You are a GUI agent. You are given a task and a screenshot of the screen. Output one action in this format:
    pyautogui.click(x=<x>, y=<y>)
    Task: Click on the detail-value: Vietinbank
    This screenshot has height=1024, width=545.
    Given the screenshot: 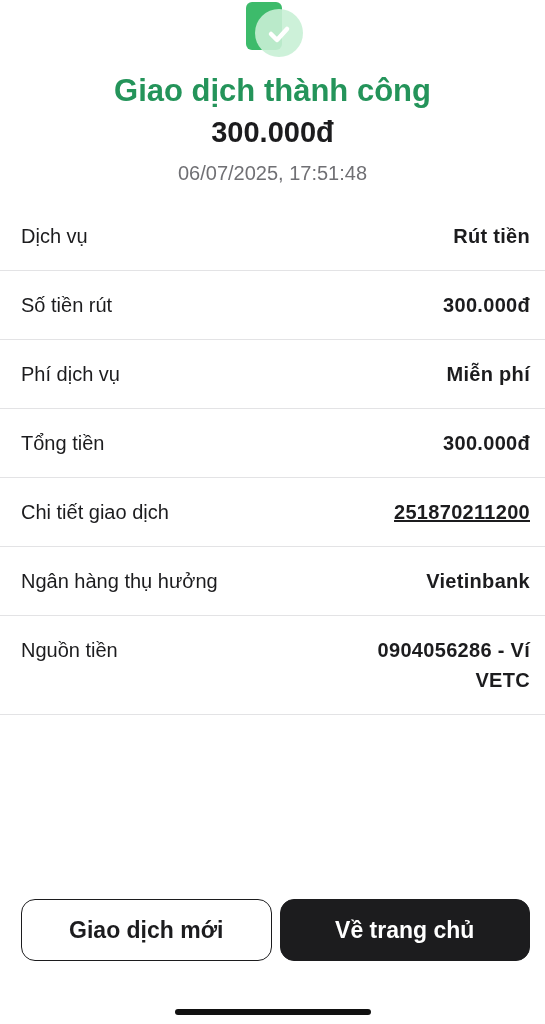 What is the action you would take?
    pyautogui.click(x=478, y=581)
    